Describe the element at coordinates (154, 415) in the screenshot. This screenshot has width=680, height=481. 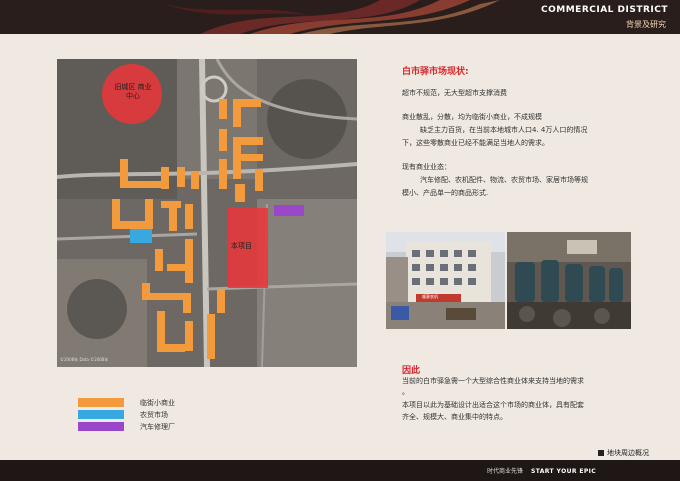
I see `legend-label: 农贸市场` at that location.